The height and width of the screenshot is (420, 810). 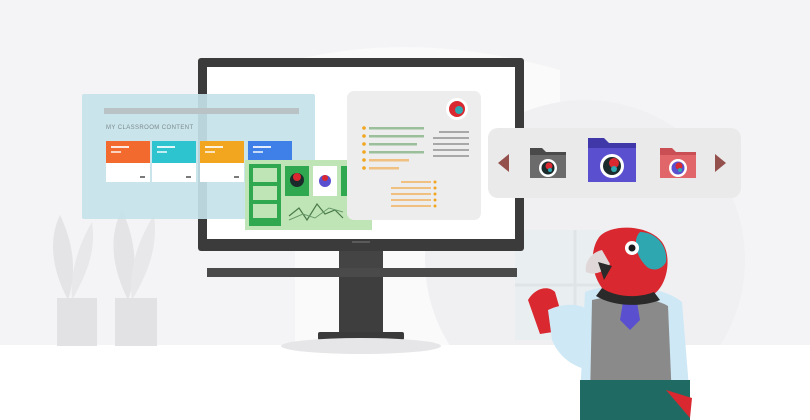 What do you see at coordinates (415, 153) in the screenshot?
I see `document-graphic` at bounding box center [415, 153].